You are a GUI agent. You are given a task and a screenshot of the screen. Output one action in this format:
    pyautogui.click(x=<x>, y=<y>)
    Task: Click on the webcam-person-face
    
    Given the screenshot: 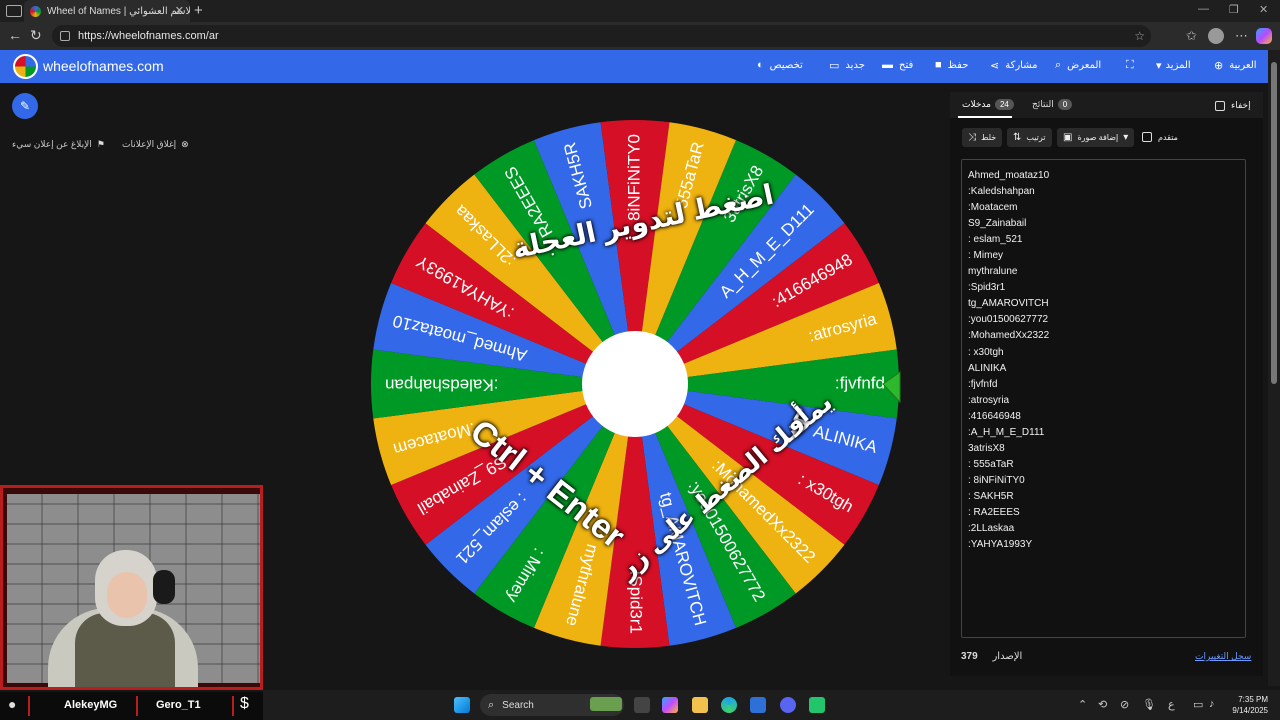 What is the action you would take?
    pyautogui.click(x=127, y=595)
    